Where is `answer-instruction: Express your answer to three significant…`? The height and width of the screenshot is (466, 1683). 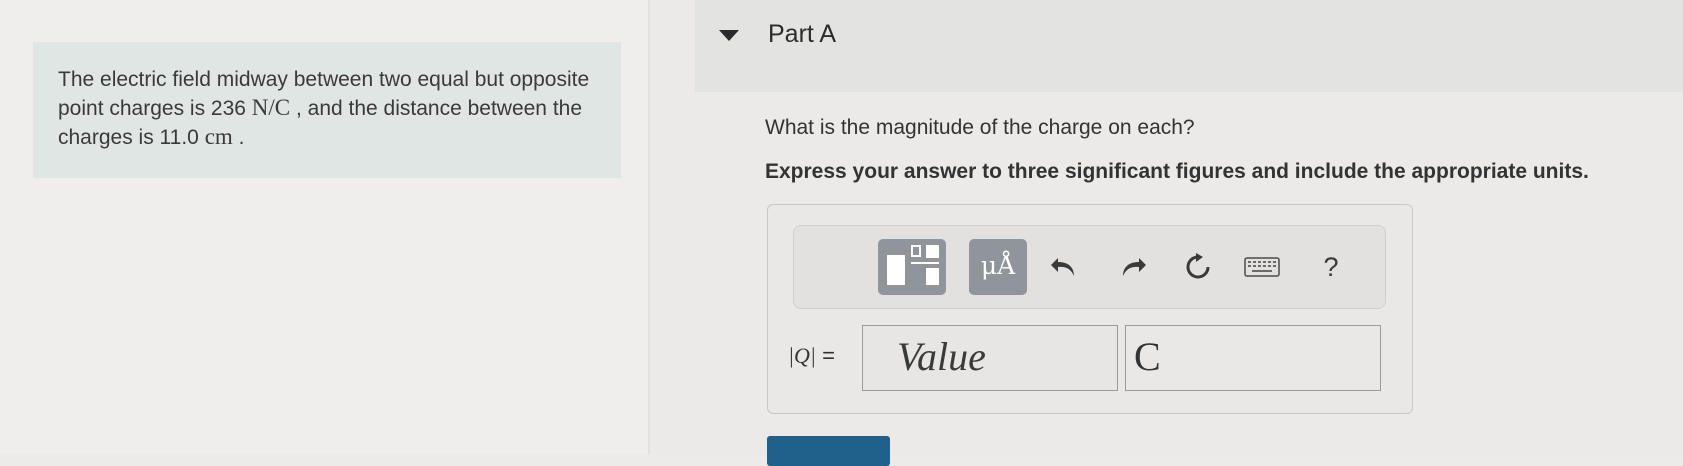 answer-instruction: Express your answer to three significant… is located at coordinates (1177, 171).